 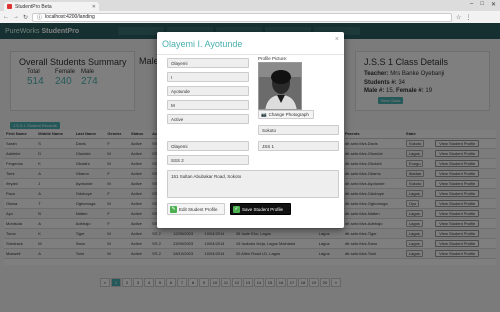 I want to click on modal-divider, so click(x=250, y=54).